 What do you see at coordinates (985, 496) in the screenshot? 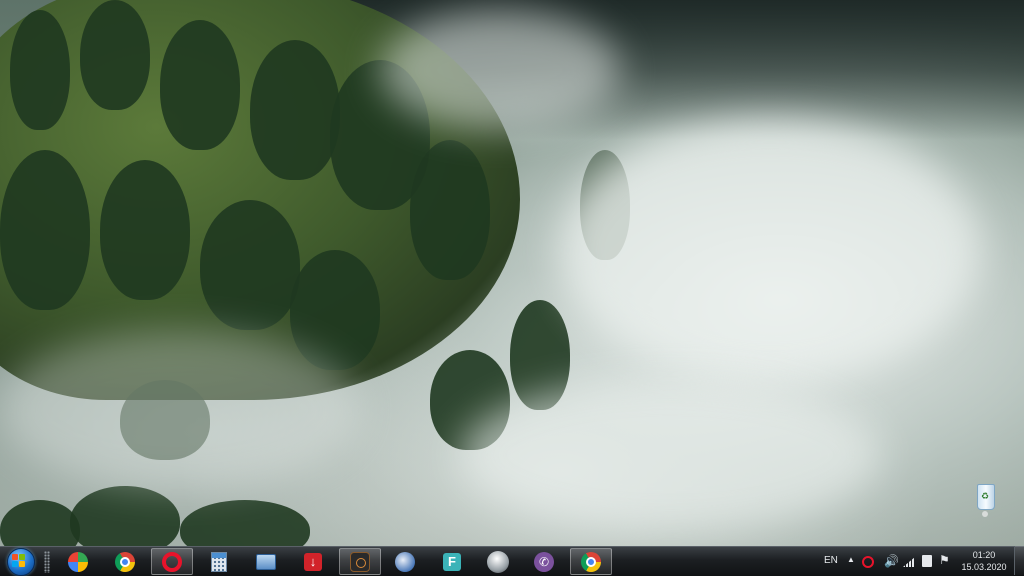
I see `recycle-symbol-icon: ♻` at bounding box center [985, 496].